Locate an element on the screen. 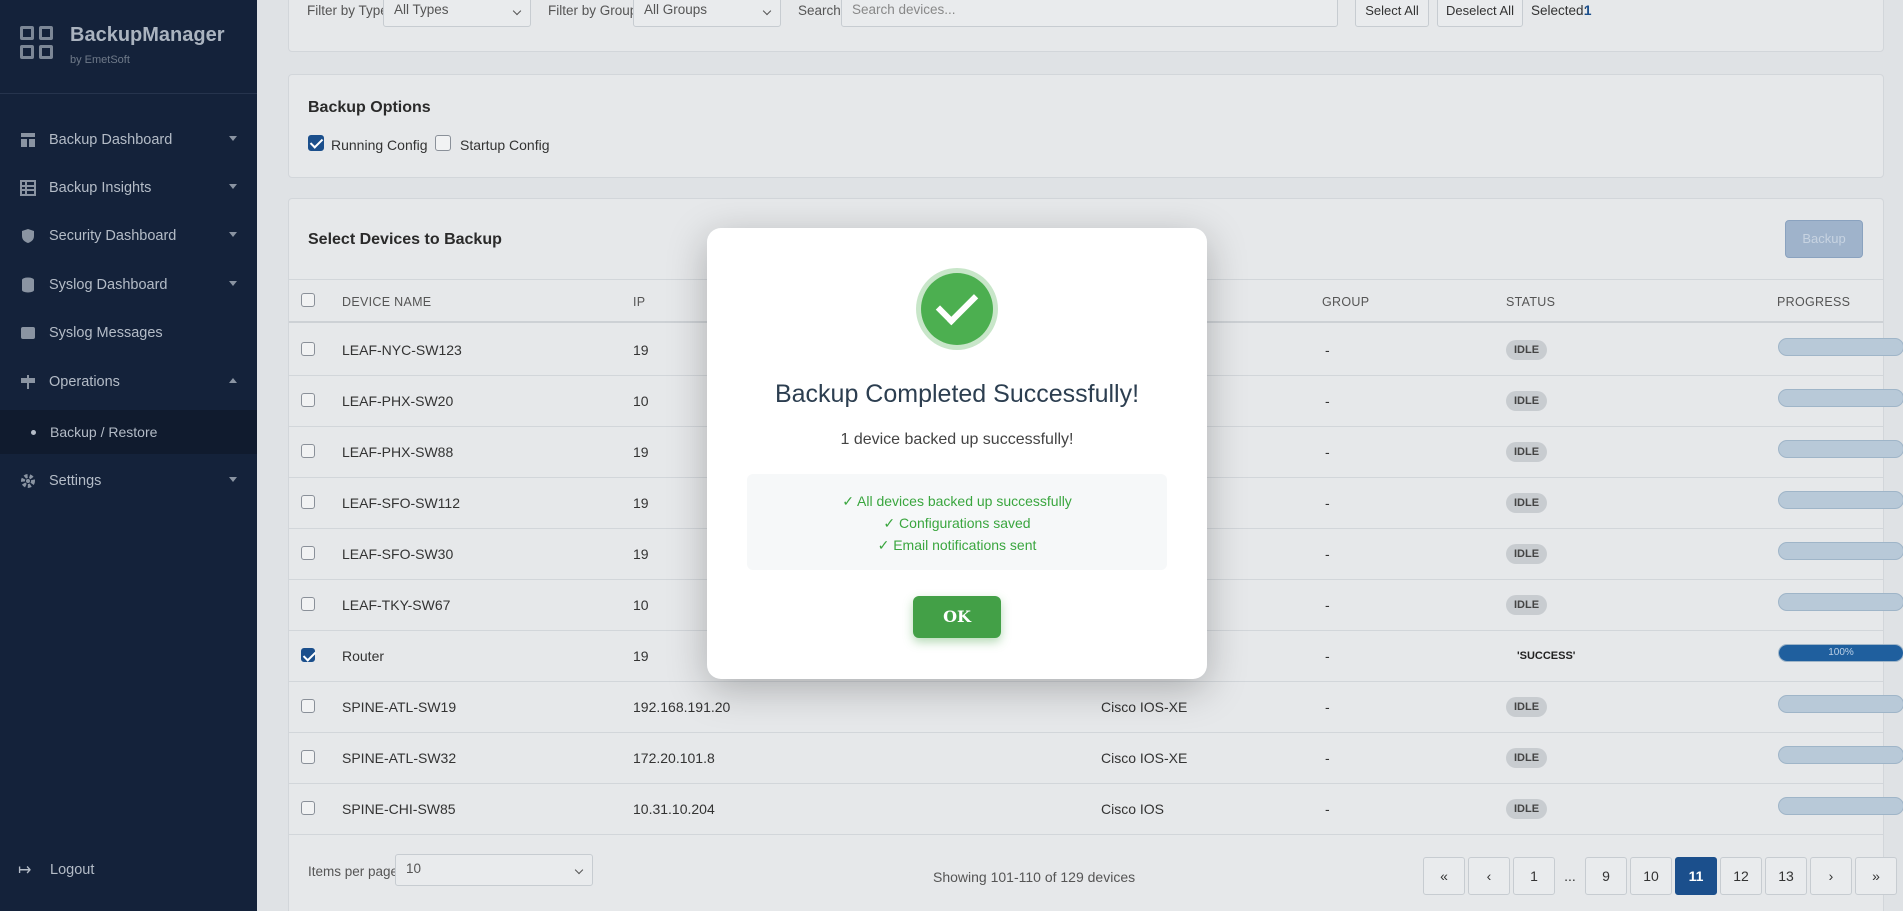  ok-button: OK is located at coordinates (957, 617).